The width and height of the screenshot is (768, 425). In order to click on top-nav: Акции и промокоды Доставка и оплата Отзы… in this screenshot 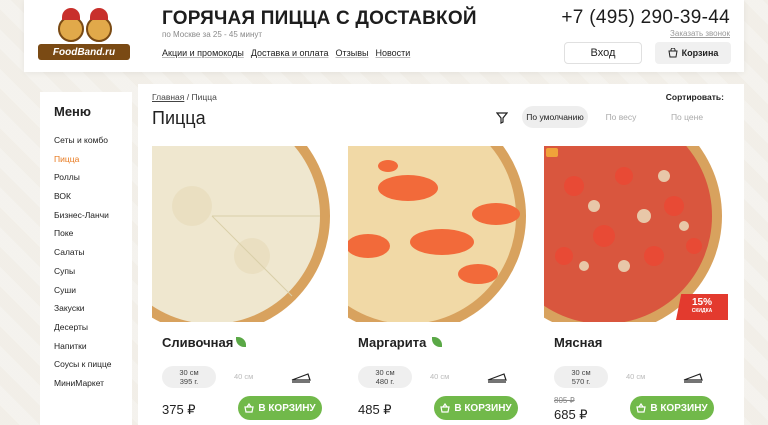, I will do `click(286, 53)`.